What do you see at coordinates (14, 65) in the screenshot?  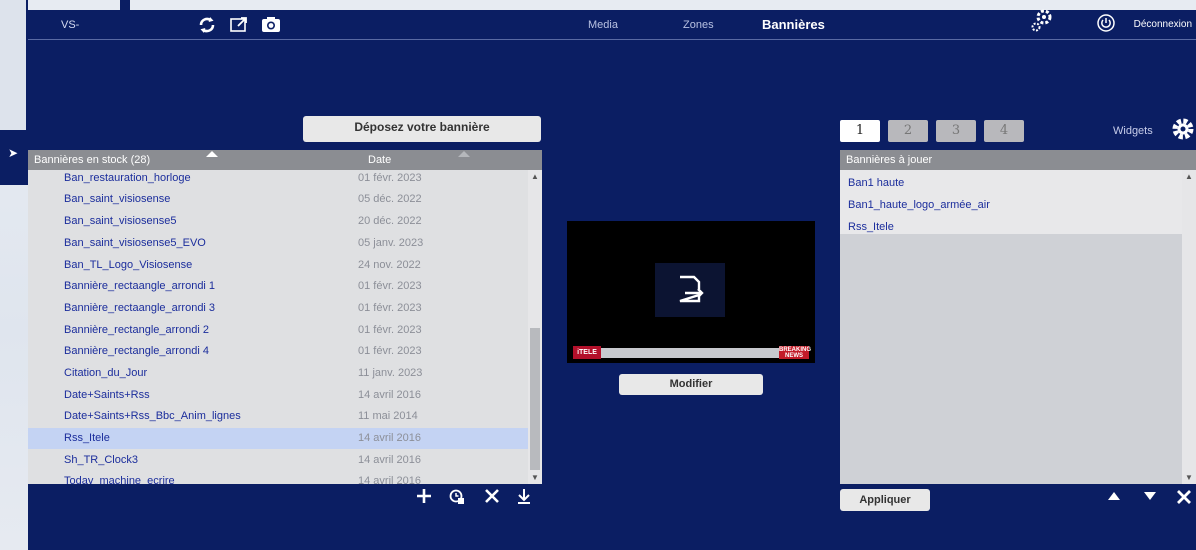 I see `background-window-top` at bounding box center [14, 65].